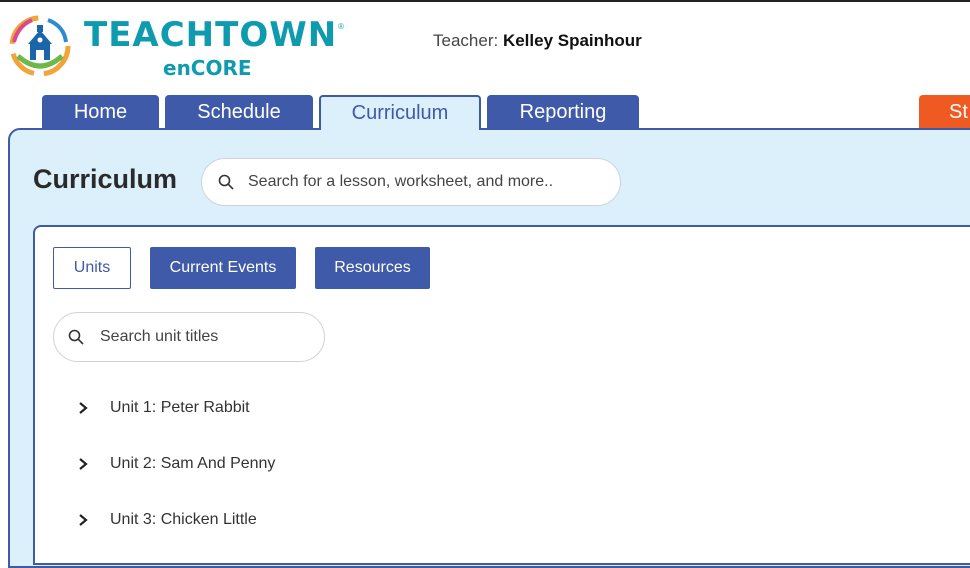  Describe the element at coordinates (372, 268) in the screenshot. I see `resources-filter-button: Resources` at that location.